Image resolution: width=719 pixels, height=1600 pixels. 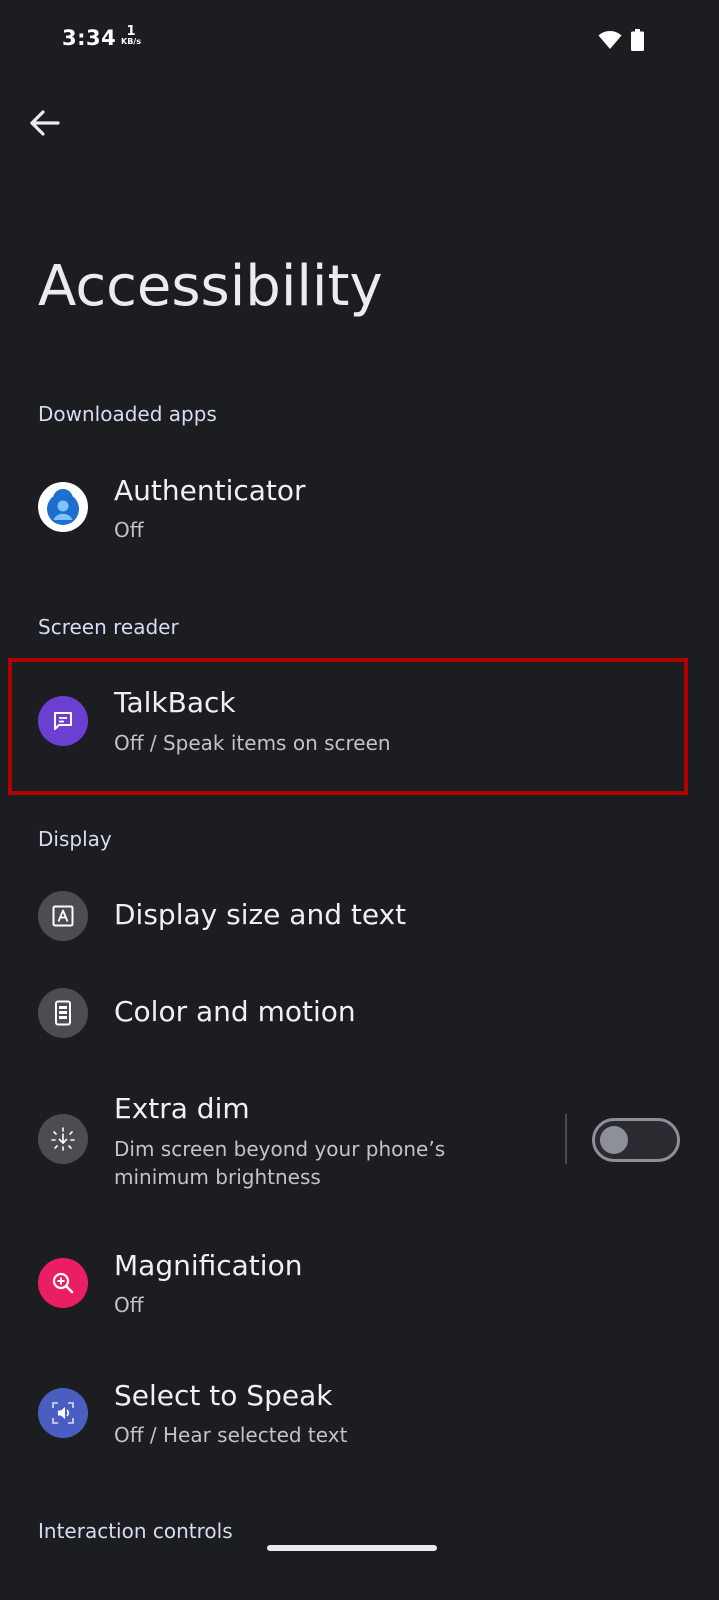 I want to click on arrow-left-icon, so click(x=45, y=123).